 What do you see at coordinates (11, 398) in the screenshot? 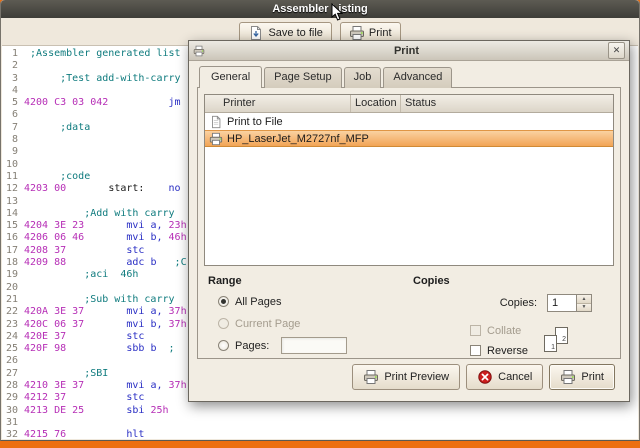
I see `line-number: 29` at bounding box center [11, 398].